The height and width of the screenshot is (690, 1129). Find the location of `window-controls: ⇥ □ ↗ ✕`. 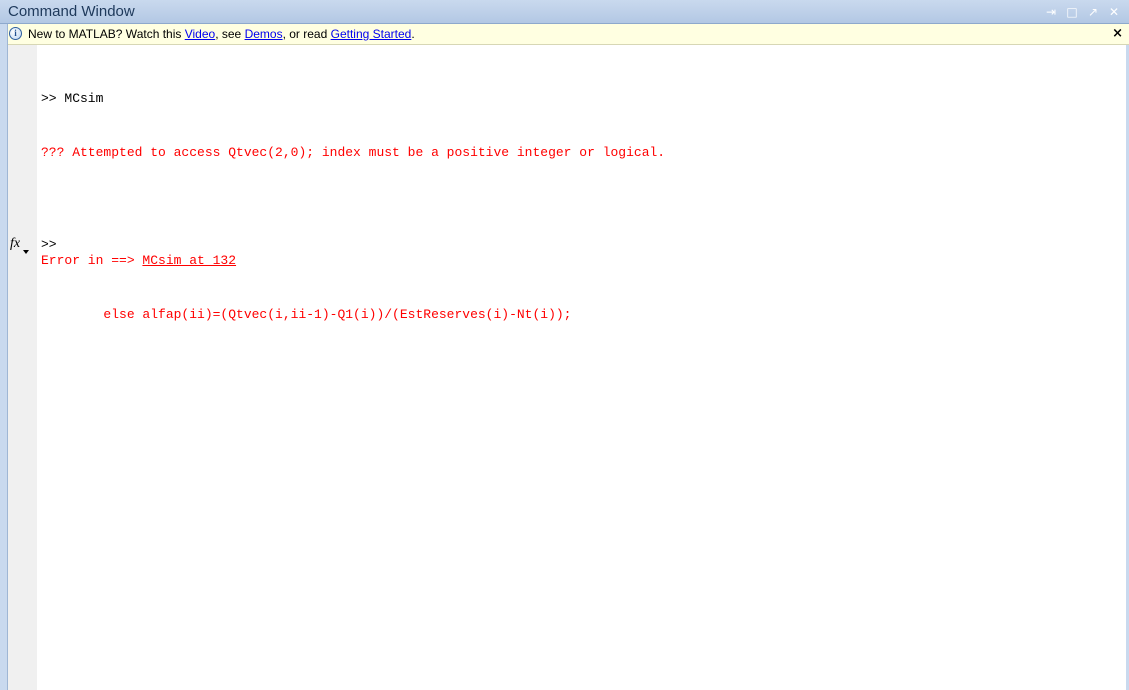

window-controls: ⇥ □ ↗ ✕ is located at coordinates (1082, 12).